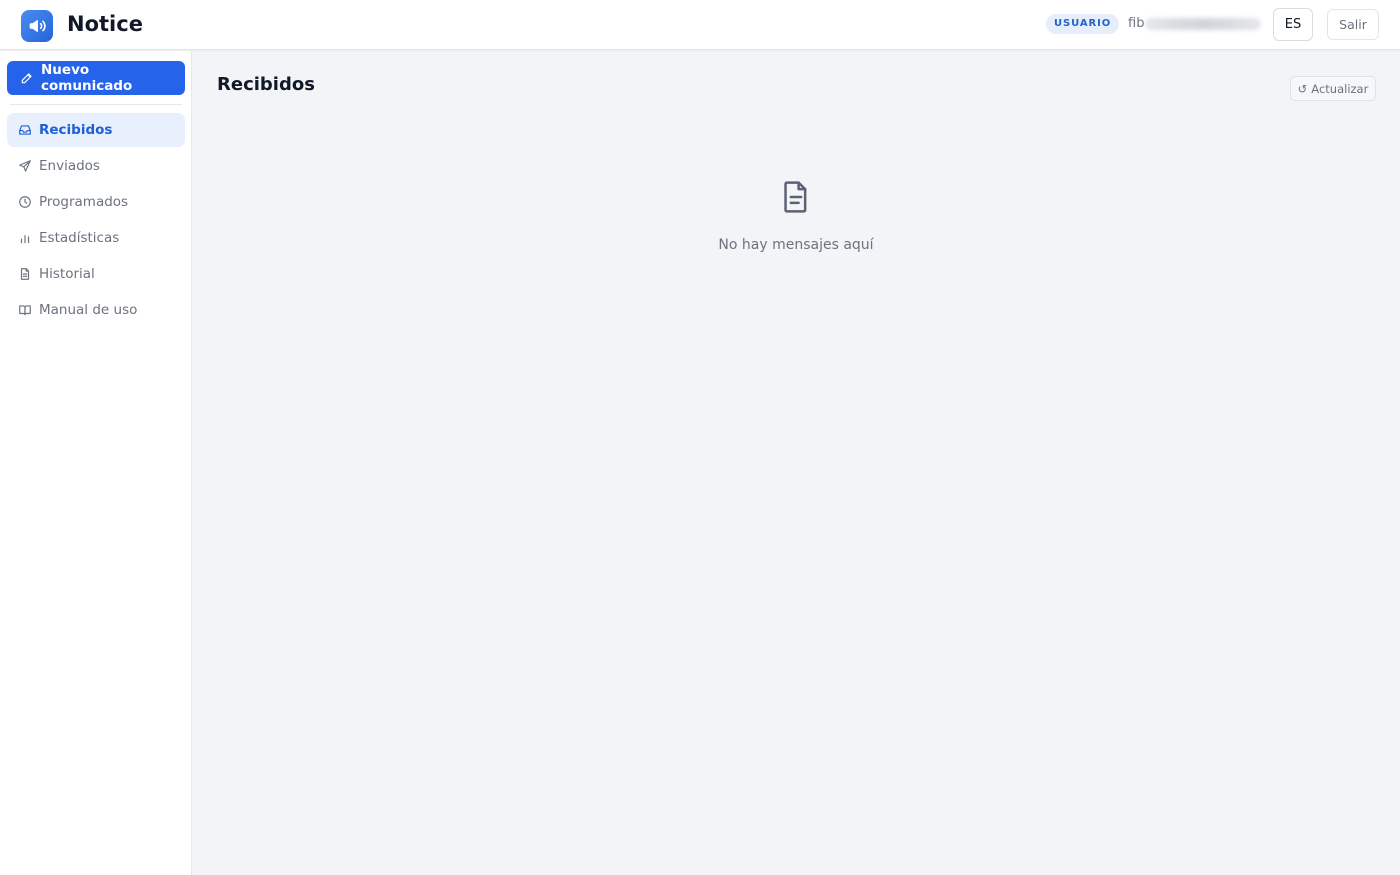 This screenshot has height=875, width=1400. Describe the element at coordinates (266, 84) in the screenshot. I see `page-title: Recibidos` at that location.